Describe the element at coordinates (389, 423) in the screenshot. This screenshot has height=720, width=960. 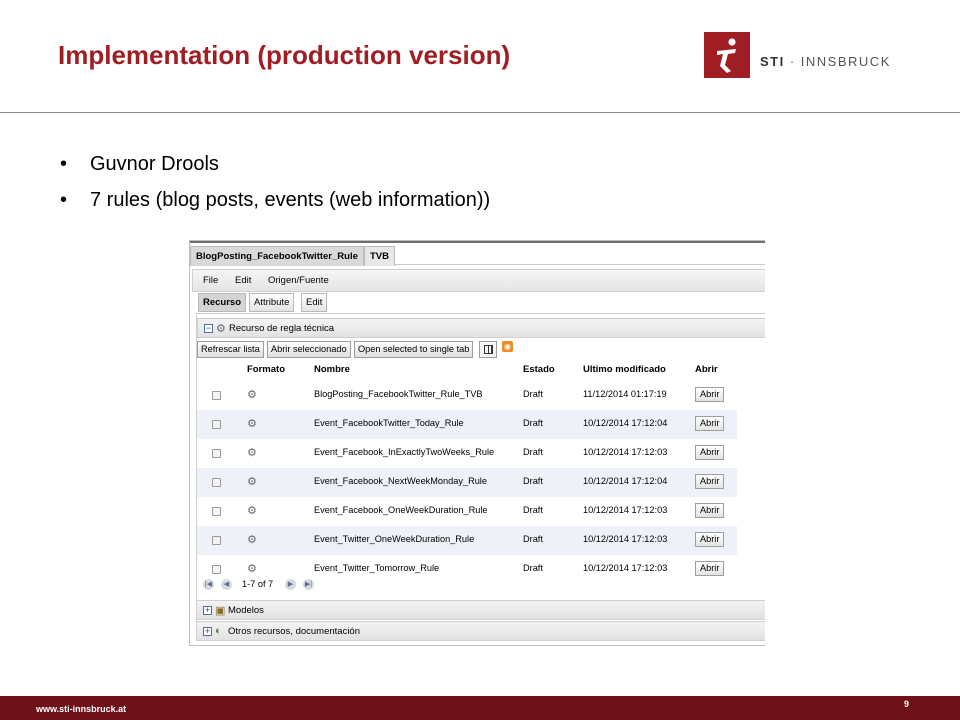
I see `row-name: Event_FacebookTwitter_Today_Rule` at that location.